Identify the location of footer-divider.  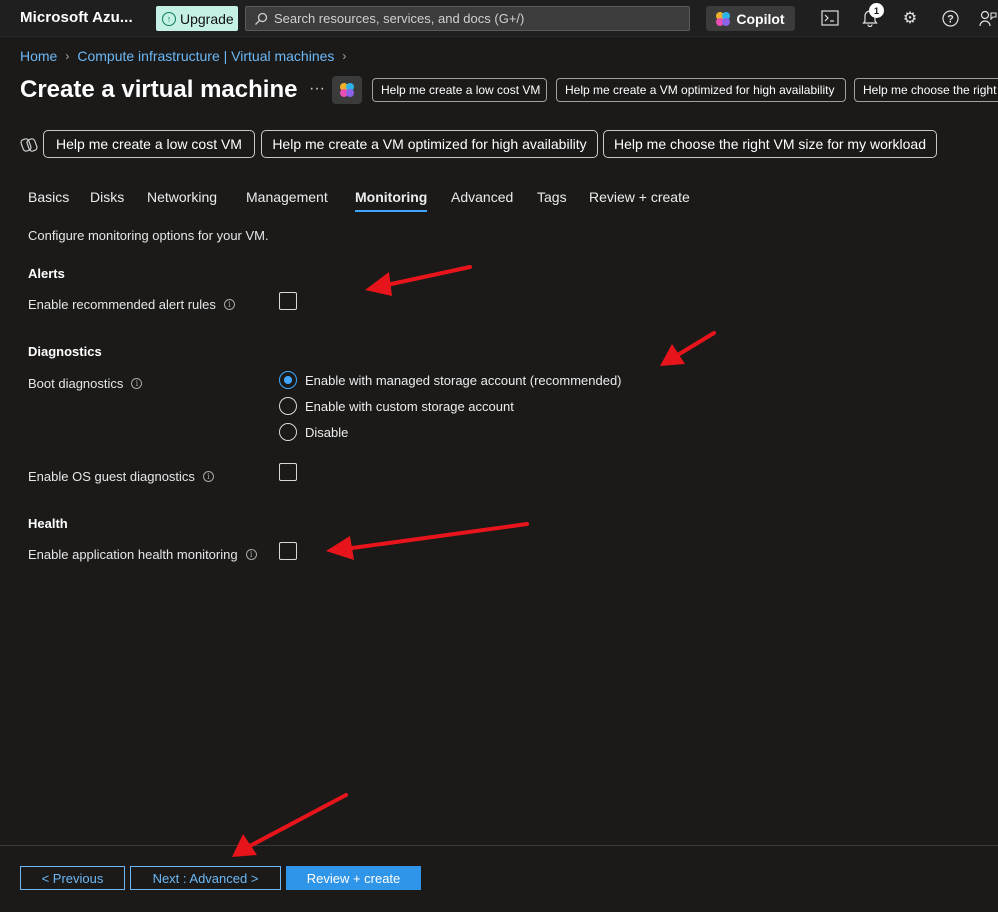
(499, 845).